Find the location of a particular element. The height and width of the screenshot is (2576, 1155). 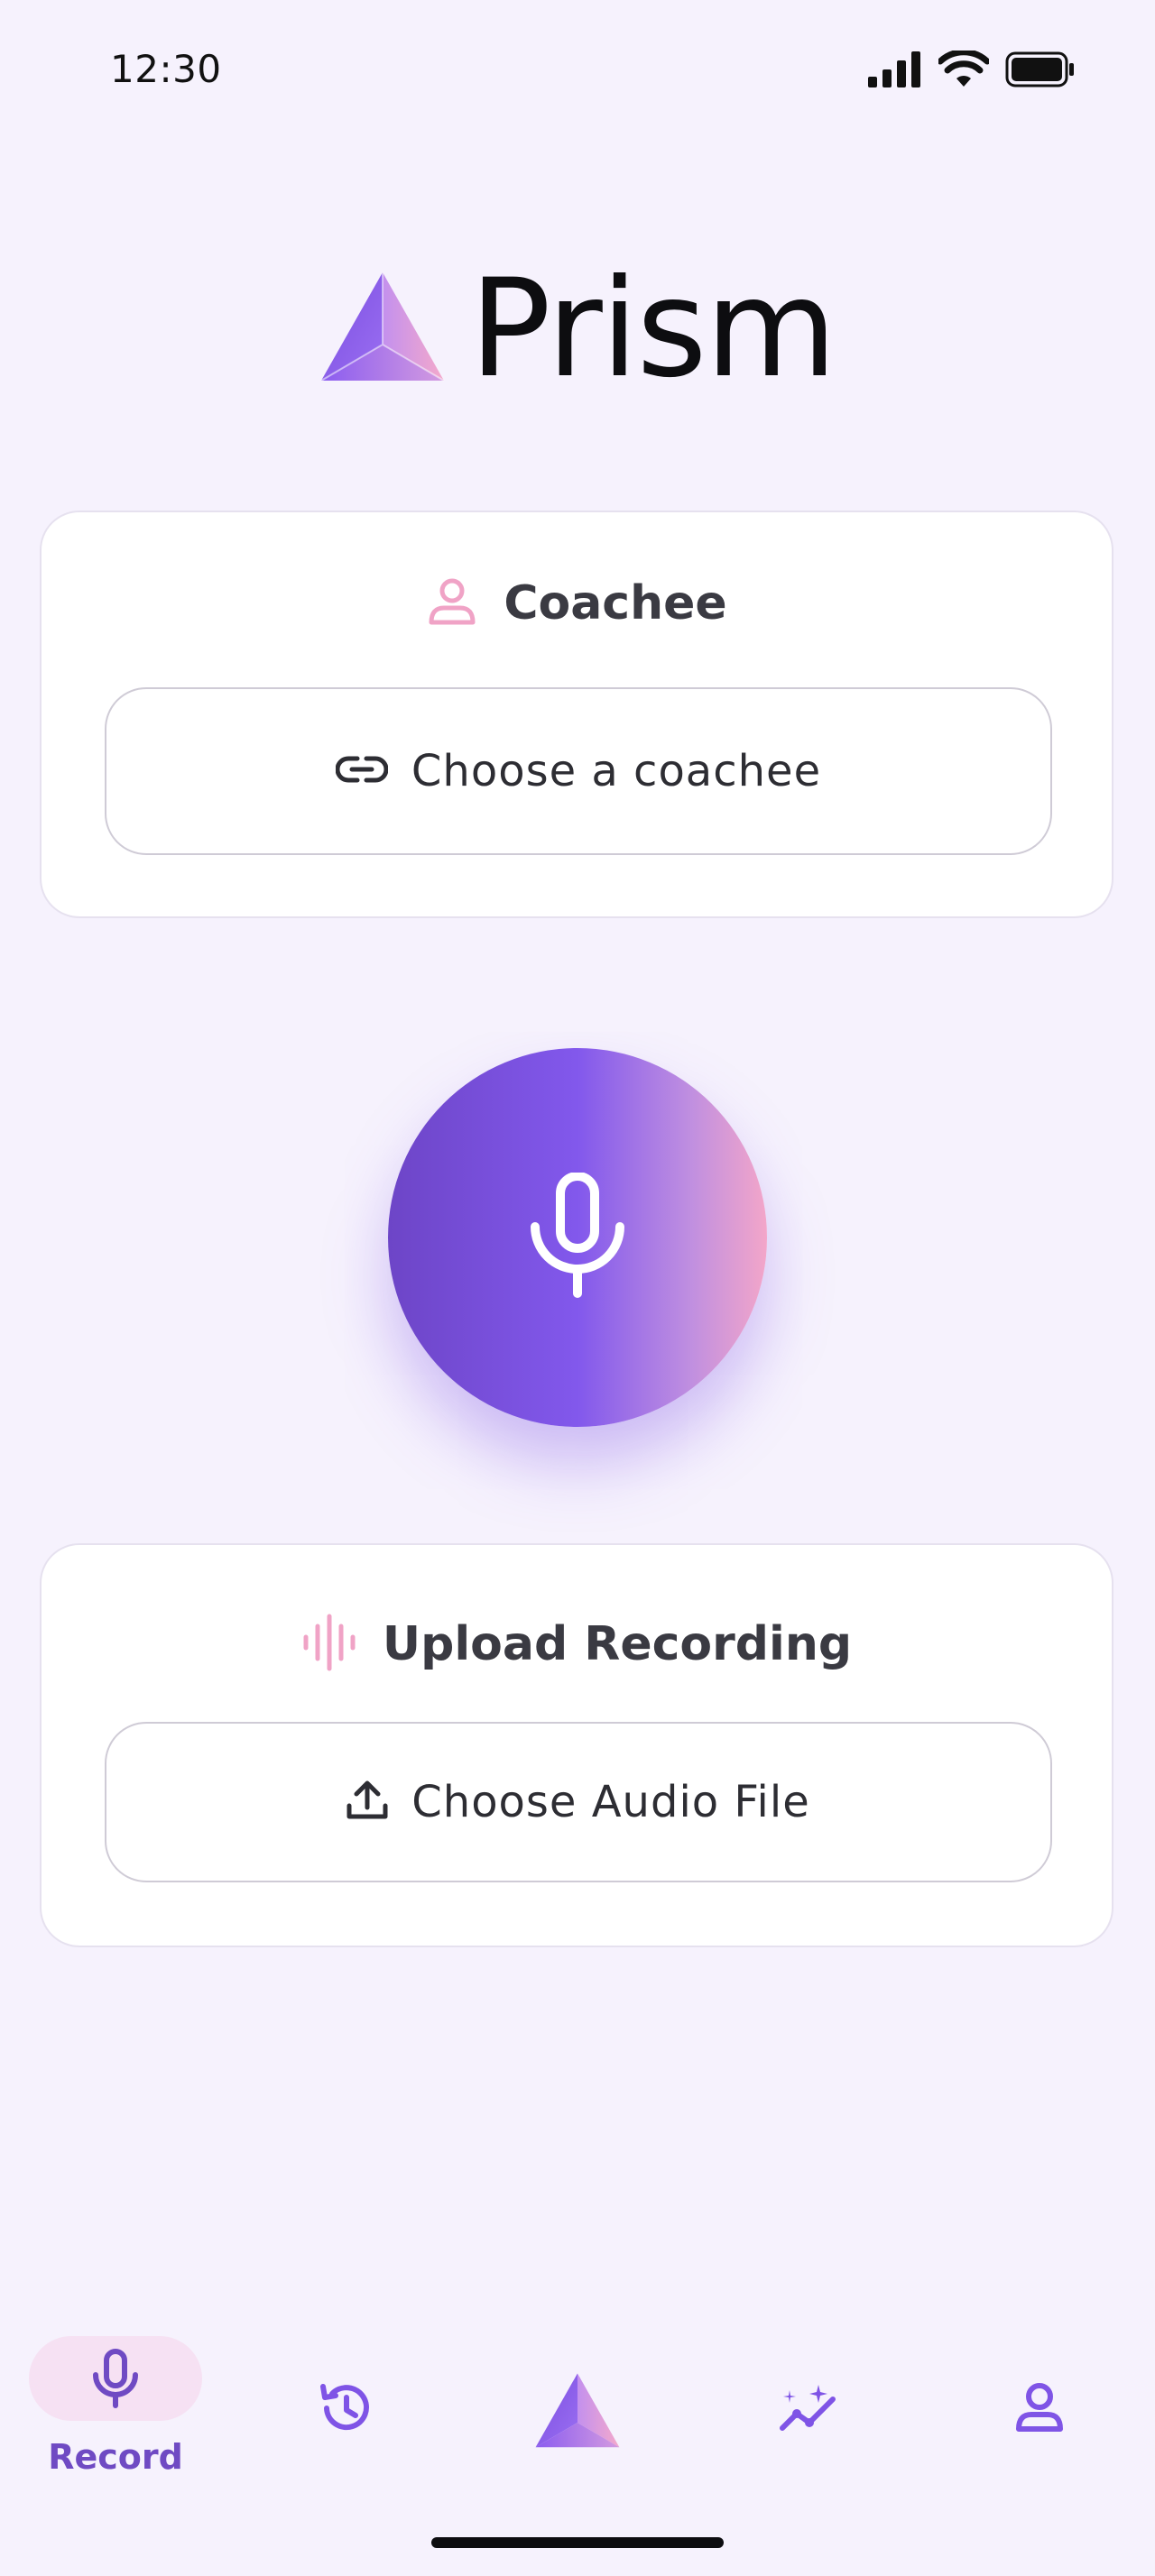

nav-item-home is located at coordinates (577, 2413).